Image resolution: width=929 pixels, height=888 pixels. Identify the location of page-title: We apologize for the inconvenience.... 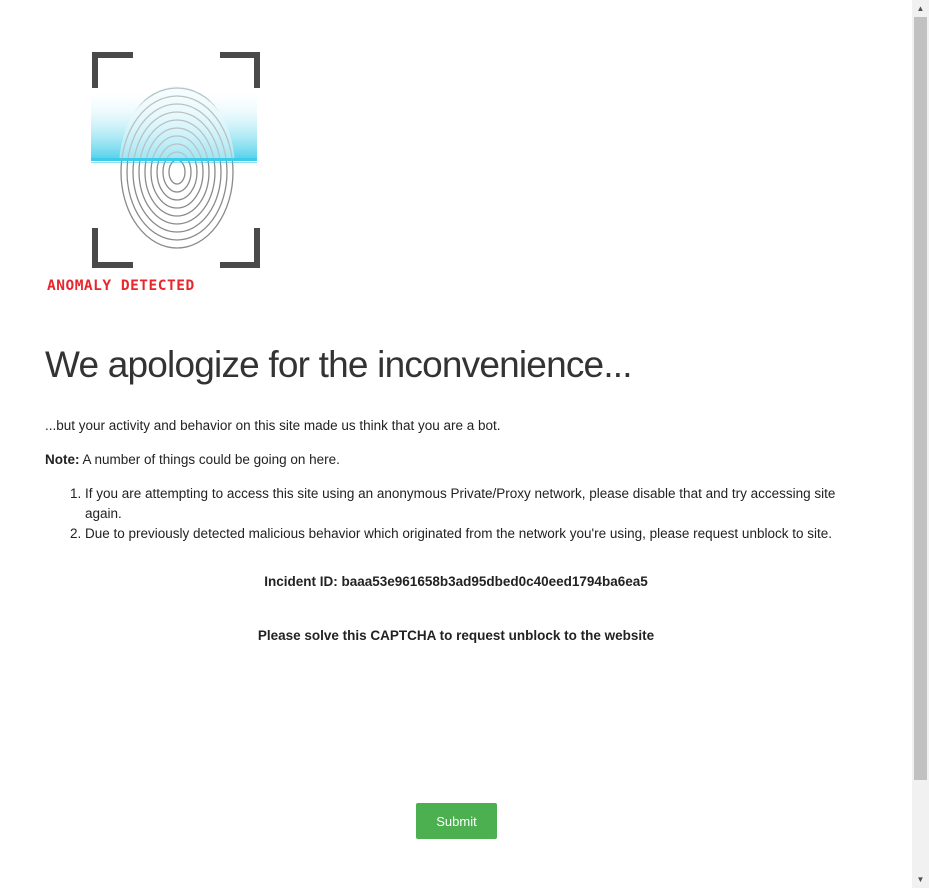
(339, 364).